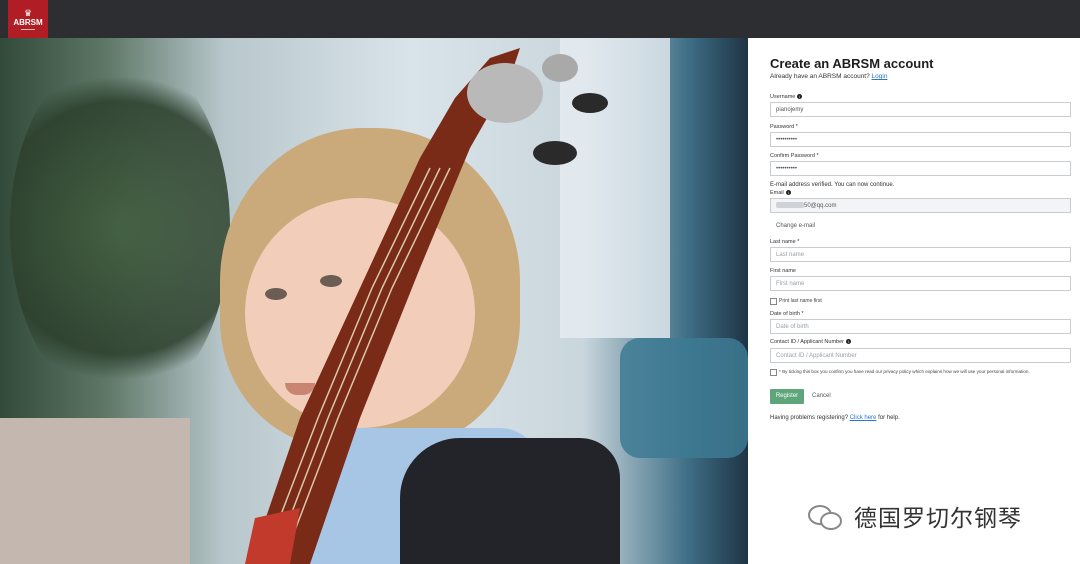 The width and height of the screenshot is (1080, 564). I want to click on confirm-password-input: ••••••••••, so click(920, 168).